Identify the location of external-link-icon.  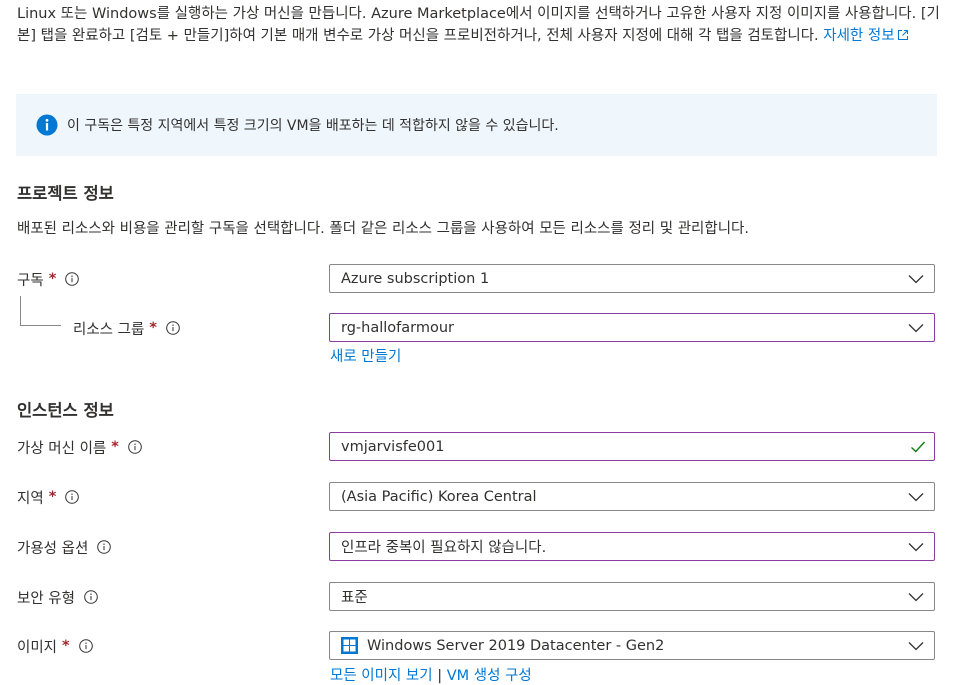
(902, 34).